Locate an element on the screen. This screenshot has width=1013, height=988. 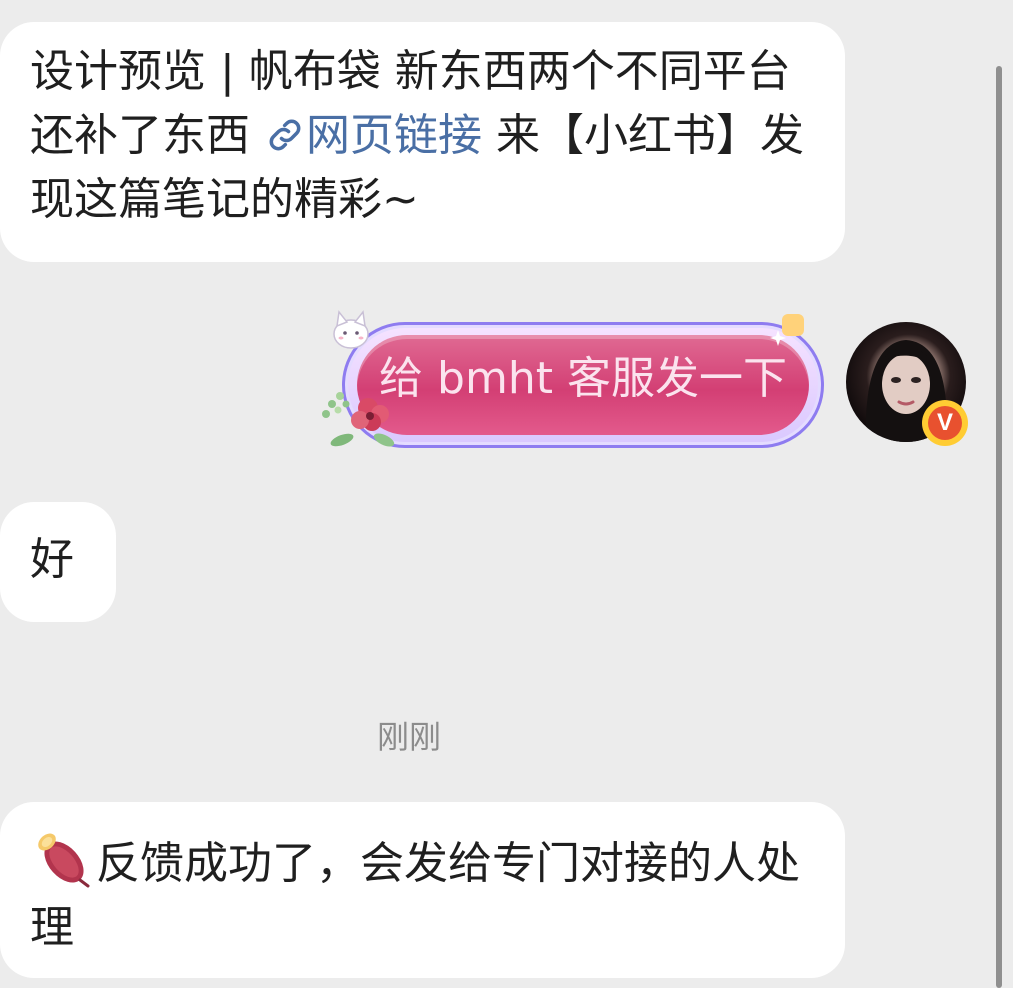
web-link: 网页链接 is located at coordinates (373, 135).